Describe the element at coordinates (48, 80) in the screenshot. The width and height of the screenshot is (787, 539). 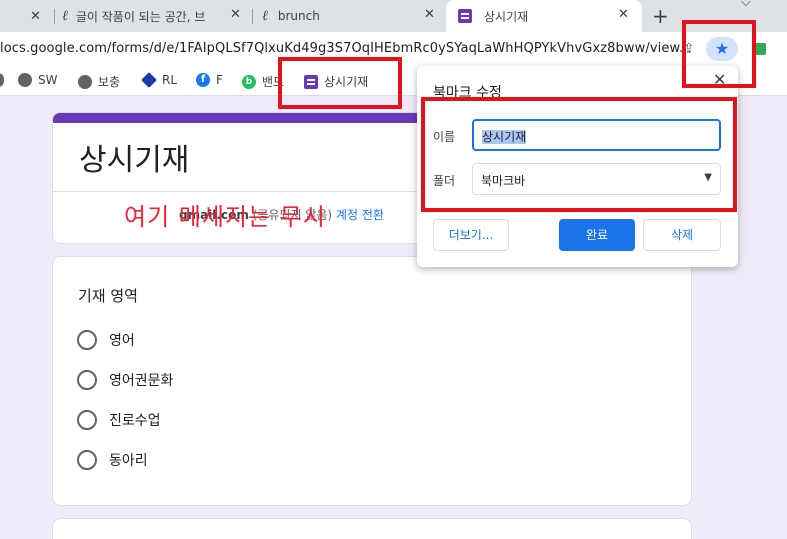
I see `bookmark-label: SW` at that location.